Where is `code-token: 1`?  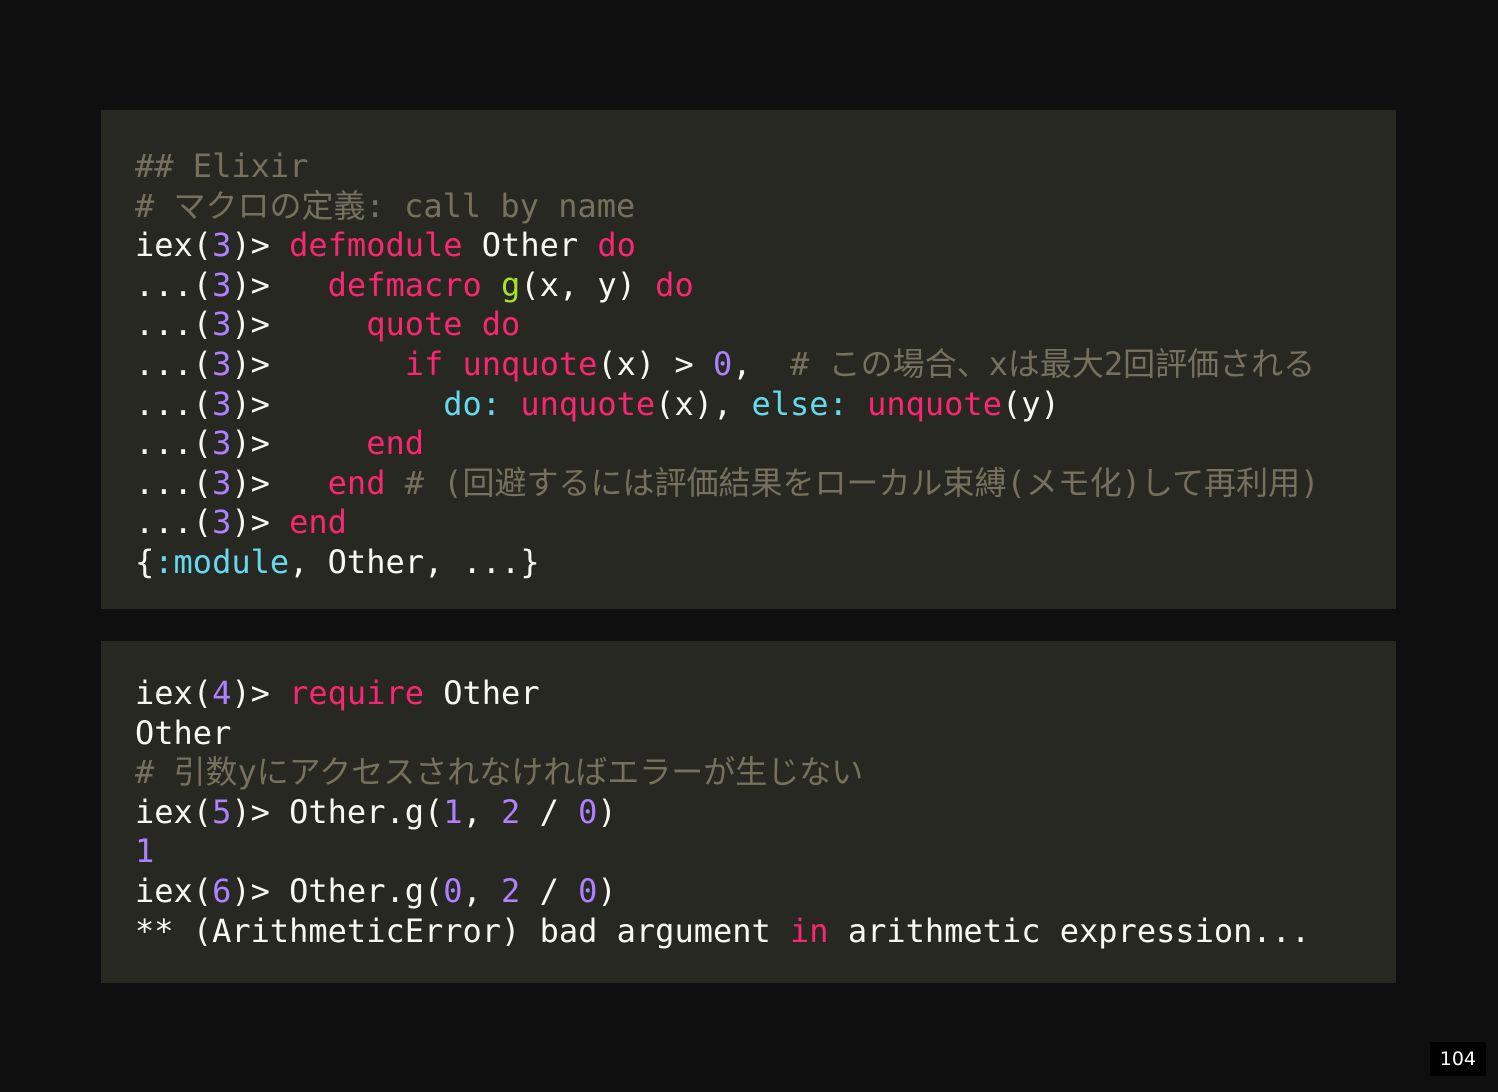
code-token: 1 is located at coordinates (145, 851).